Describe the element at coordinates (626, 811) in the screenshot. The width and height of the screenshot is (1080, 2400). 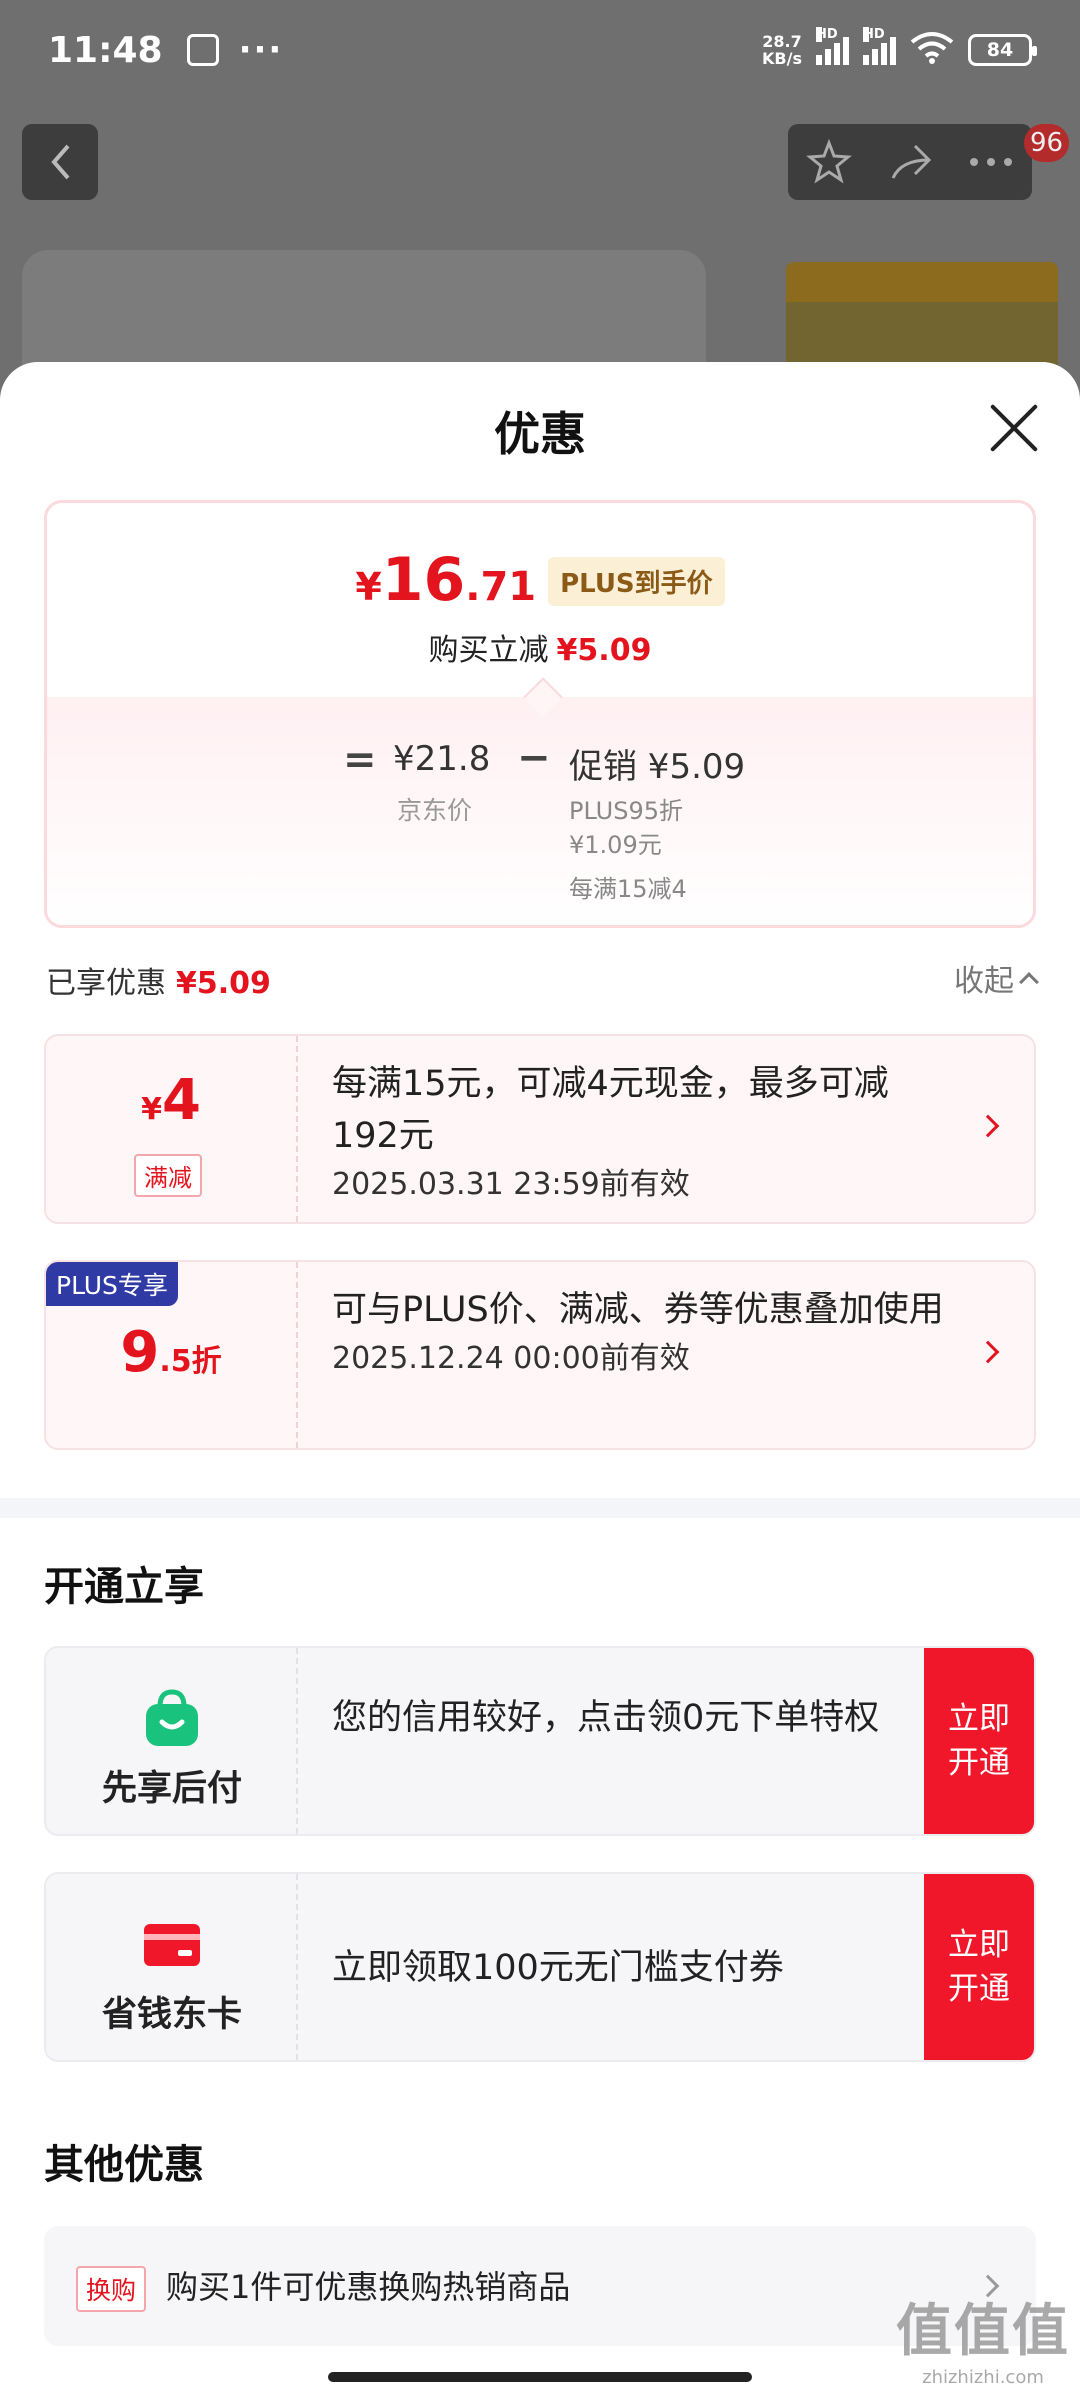
I see `promo-line-plus: PLUS95折` at that location.